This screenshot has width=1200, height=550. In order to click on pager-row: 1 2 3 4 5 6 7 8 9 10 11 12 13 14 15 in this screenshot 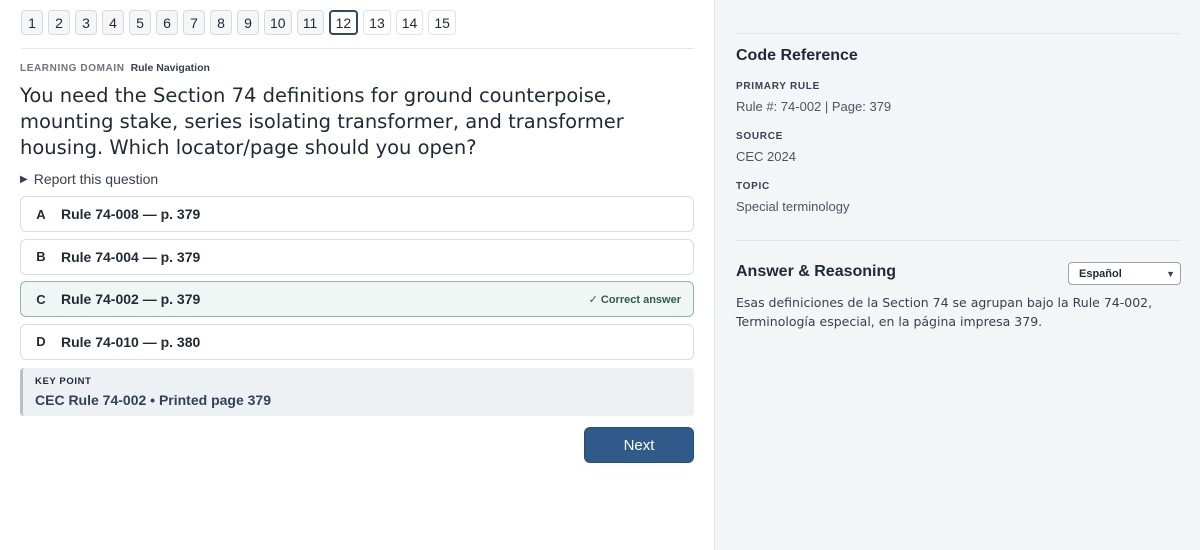, I will do `click(357, 22)`.